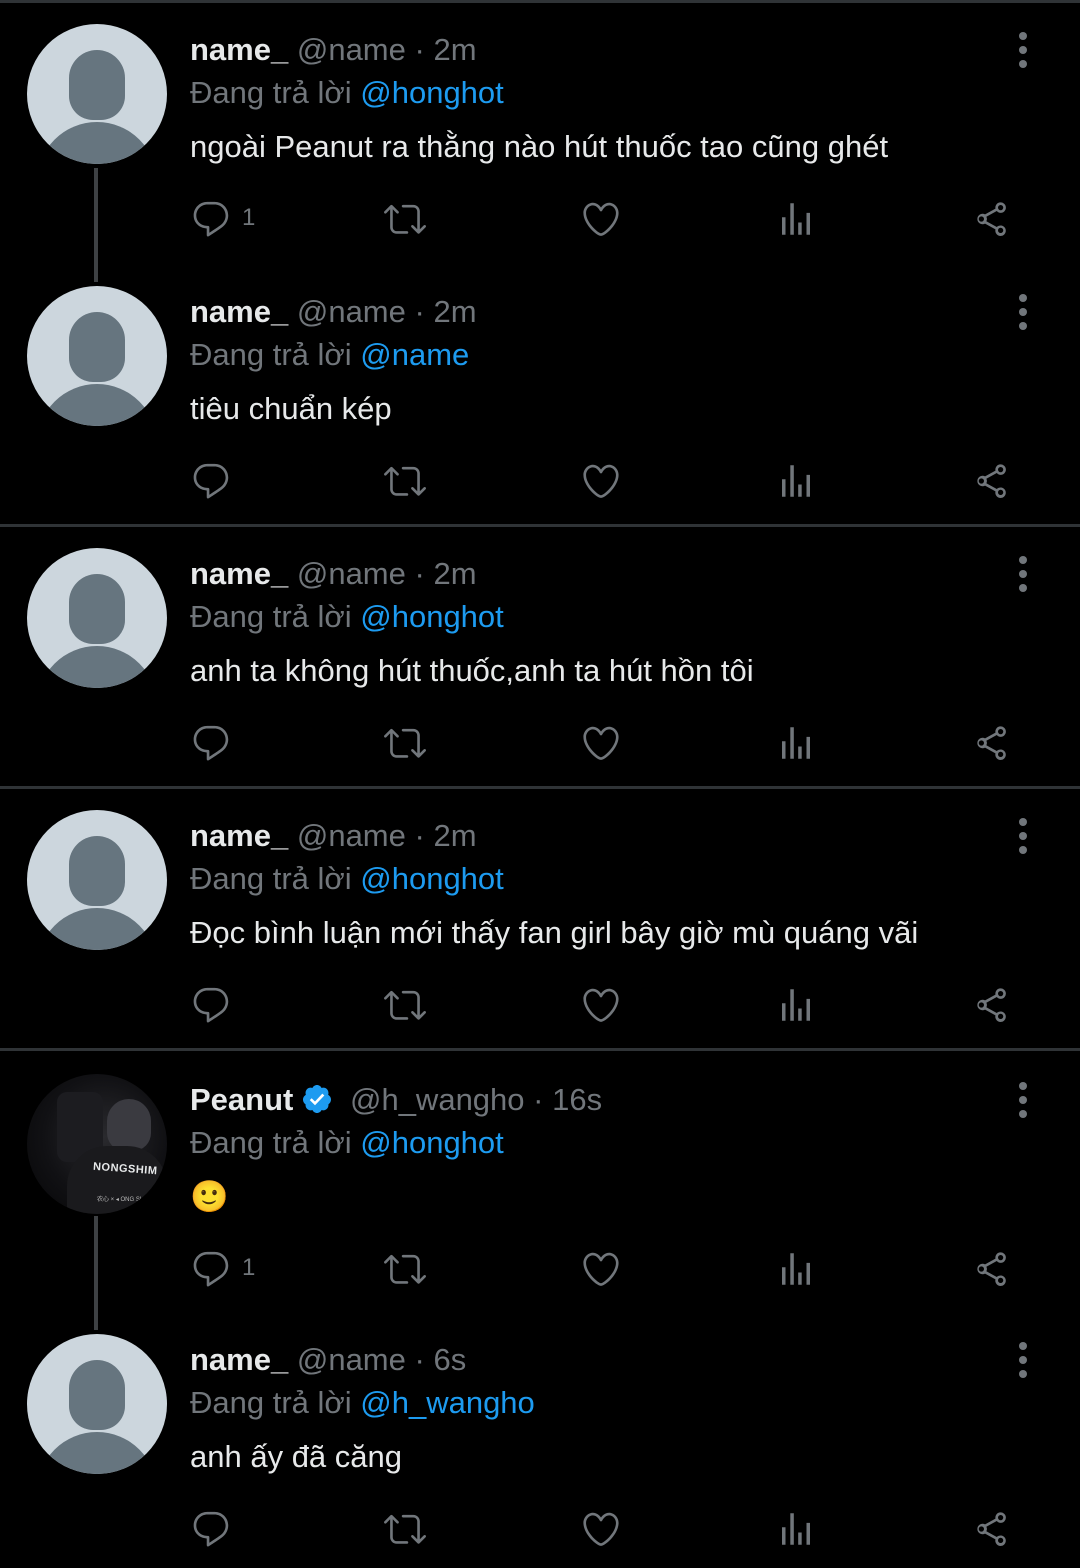  I want to click on tweet-header: Peanut @h_wangho · 16s, so click(396, 1100).